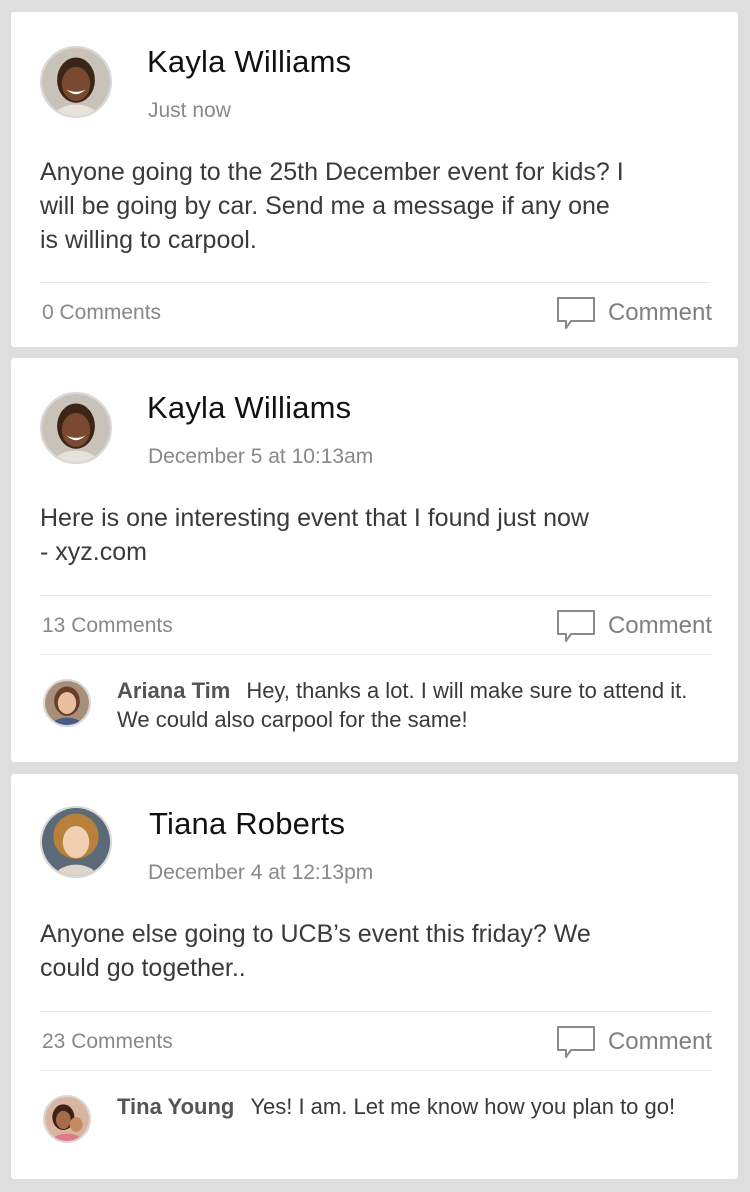 The height and width of the screenshot is (1192, 750). I want to click on post-timestamp: December 4 at 12:13pm, so click(261, 872).